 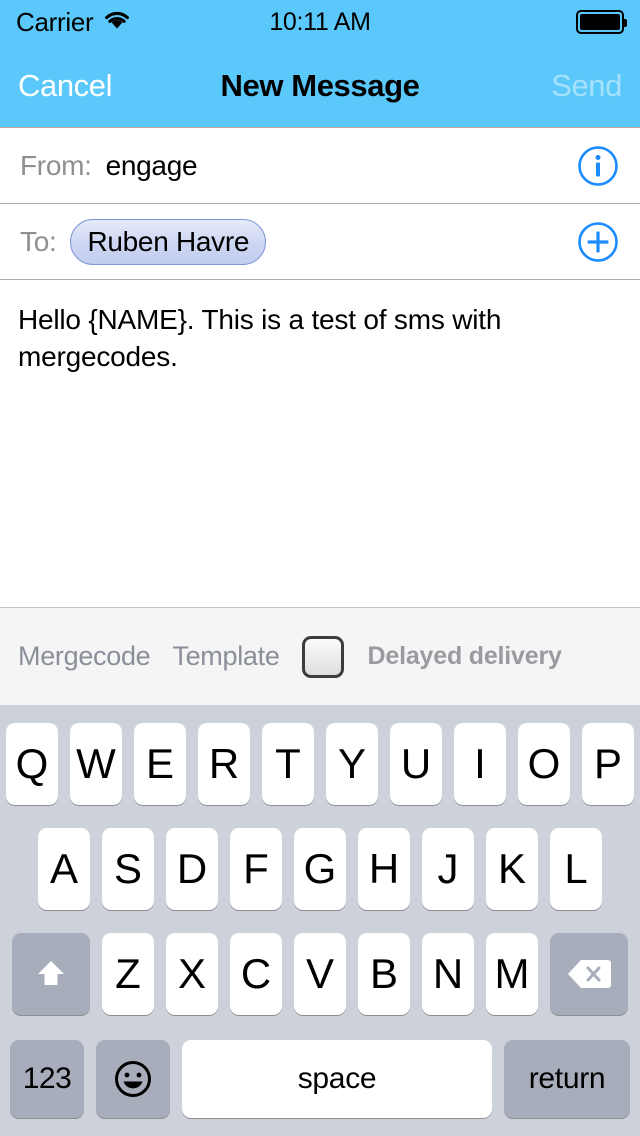 I want to click on key-r: R, so click(x=224, y=763).